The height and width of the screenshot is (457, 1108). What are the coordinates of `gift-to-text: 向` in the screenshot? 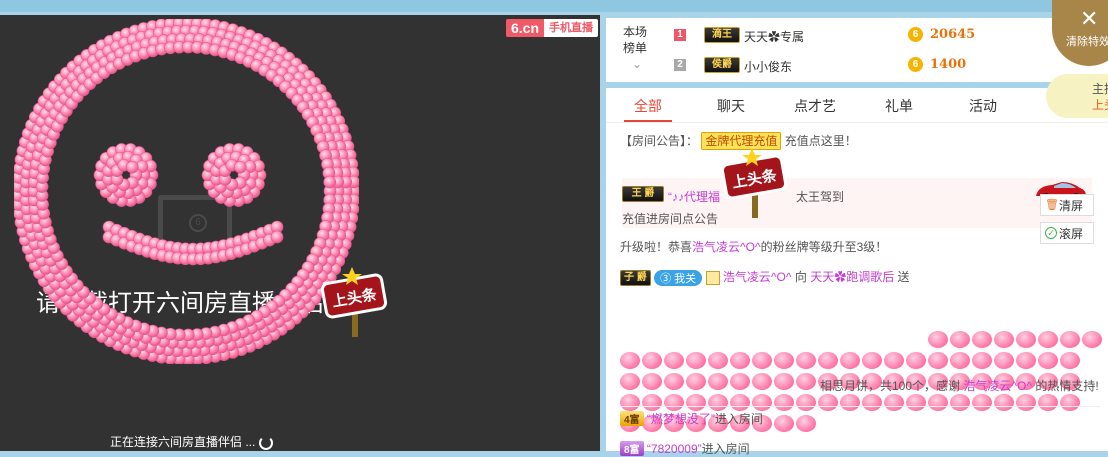 It's located at (800, 277).